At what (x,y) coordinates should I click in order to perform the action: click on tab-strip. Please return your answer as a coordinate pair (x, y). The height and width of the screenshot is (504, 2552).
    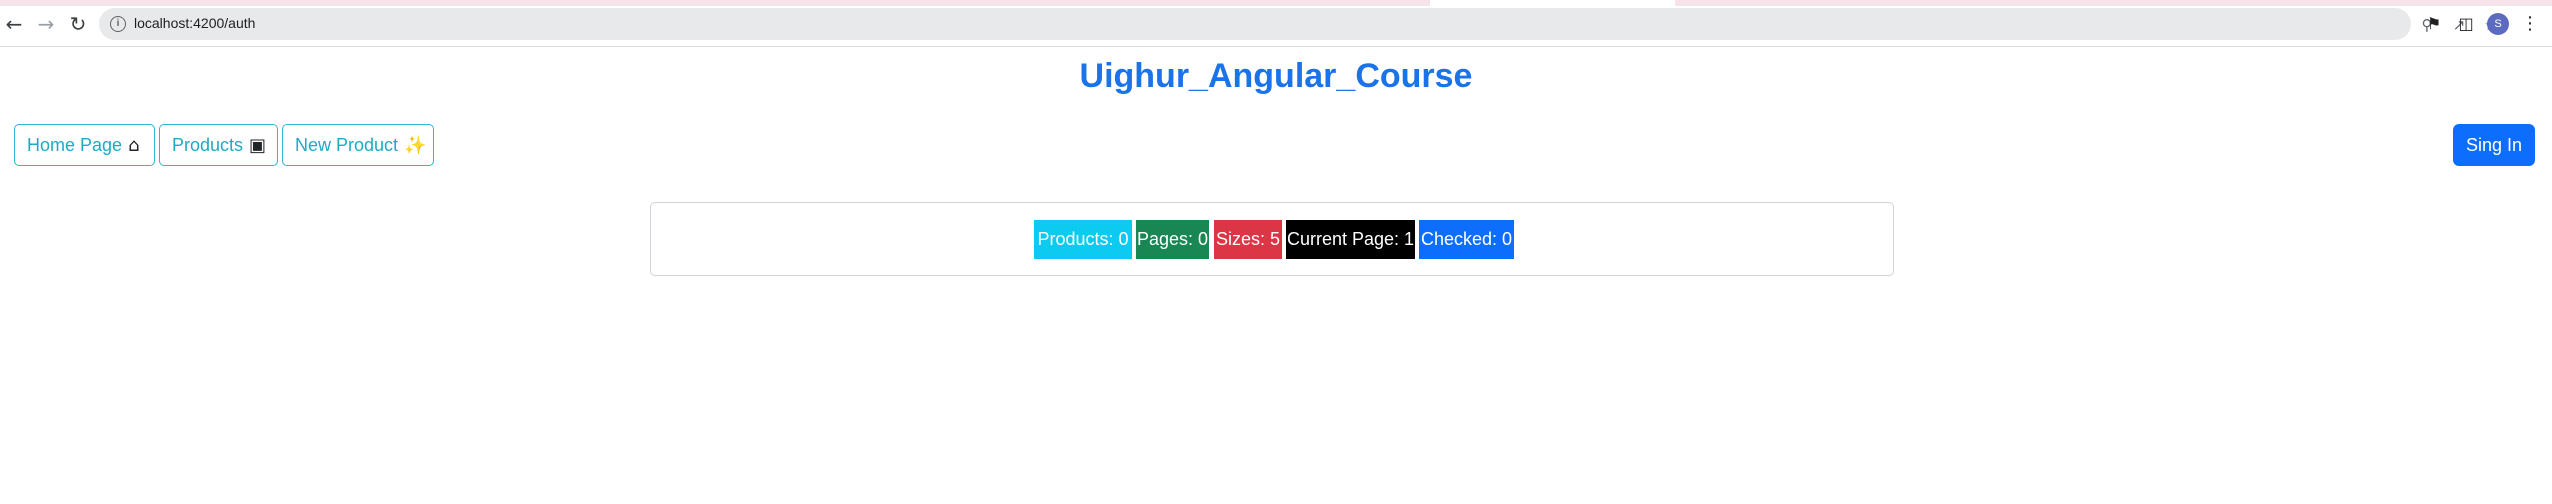
    Looking at the image, I should click on (1276, 3).